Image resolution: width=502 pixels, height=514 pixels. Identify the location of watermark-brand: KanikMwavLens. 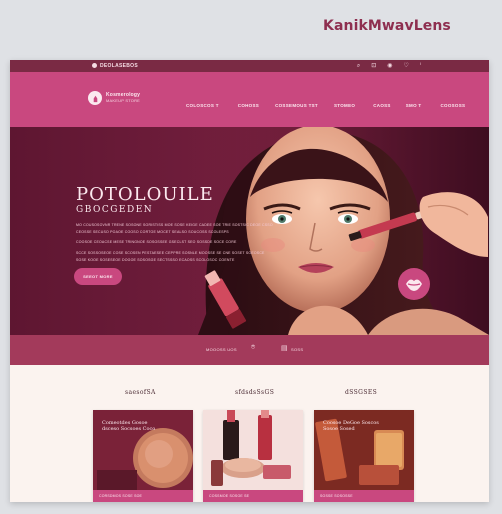
(387, 26).